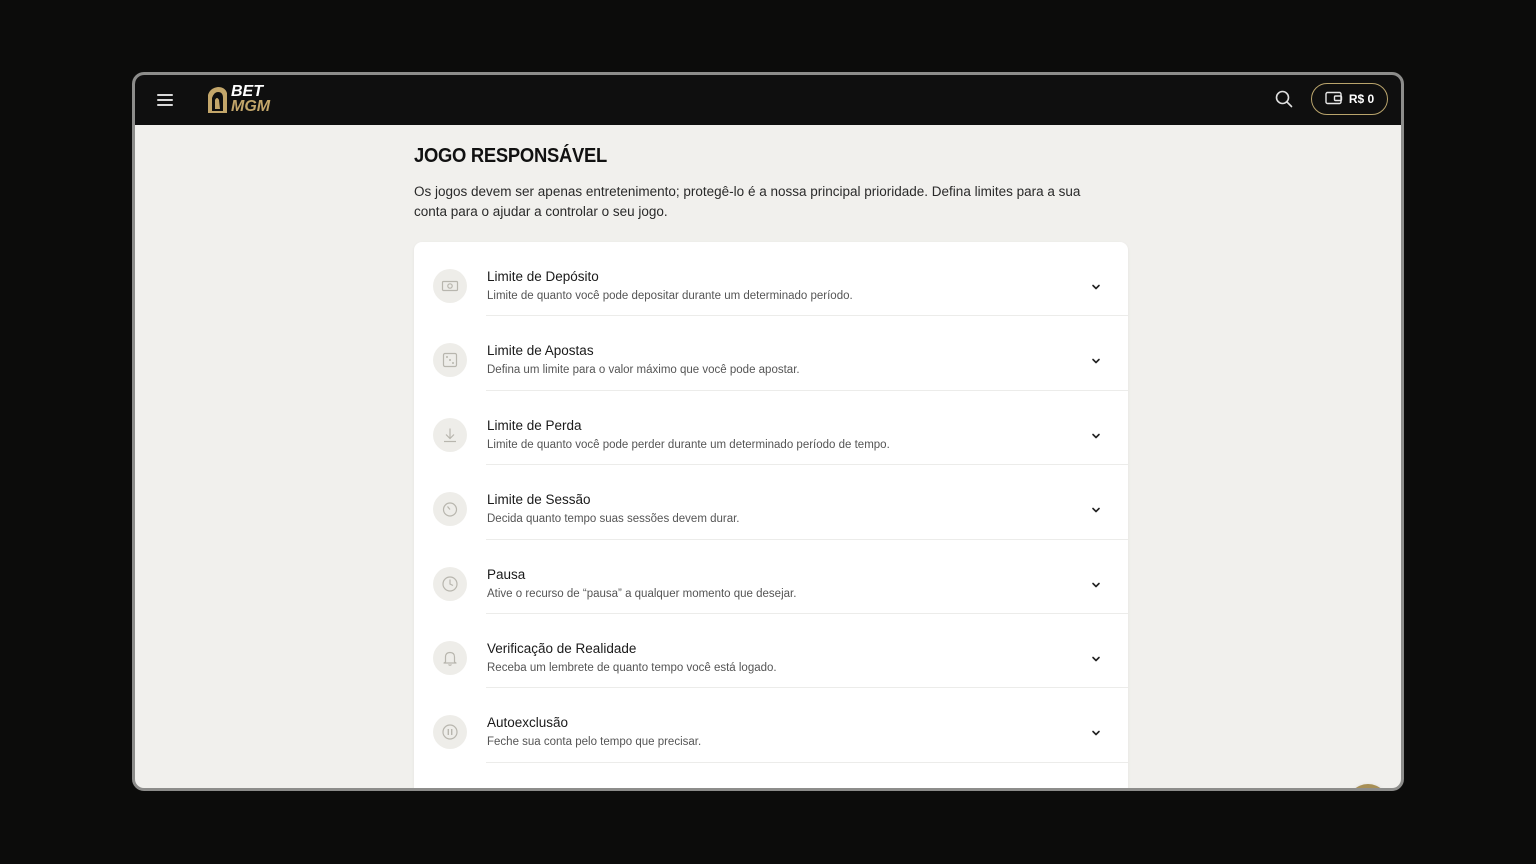  What do you see at coordinates (450, 509) in the screenshot?
I see `timer-icon` at bounding box center [450, 509].